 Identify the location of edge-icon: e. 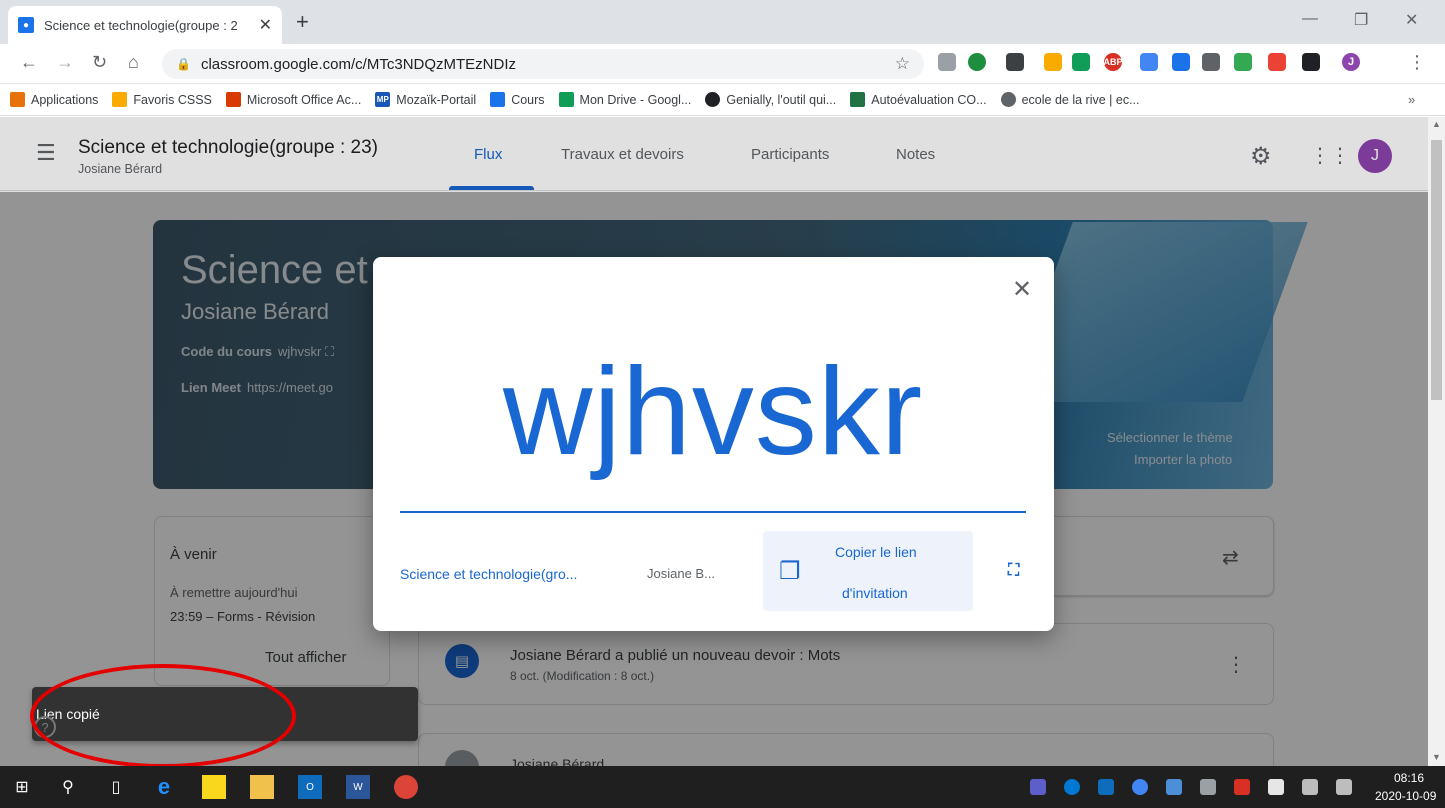
(164, 786).